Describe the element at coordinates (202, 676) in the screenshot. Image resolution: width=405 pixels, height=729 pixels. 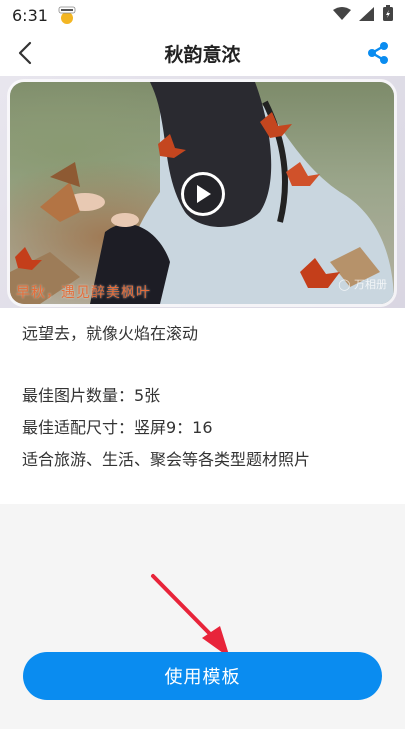
I see `use-template-button: 使用模板` at that location.